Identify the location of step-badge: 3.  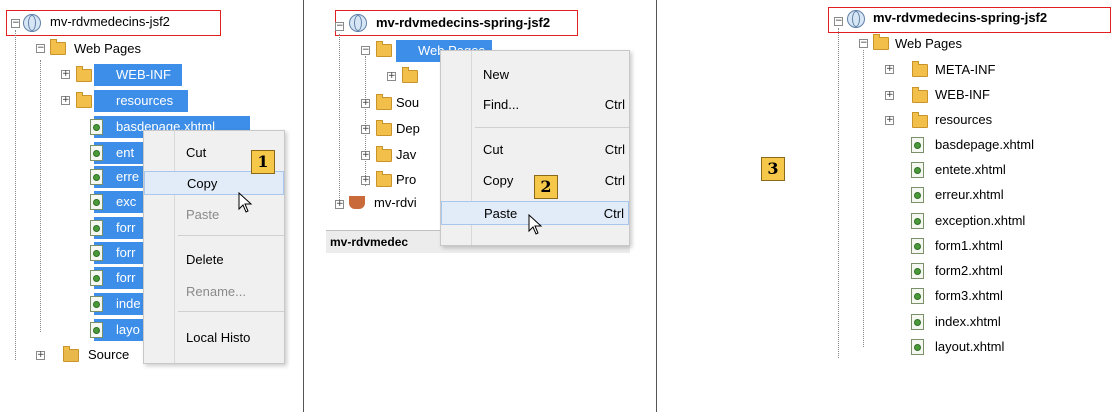
(773, 169).